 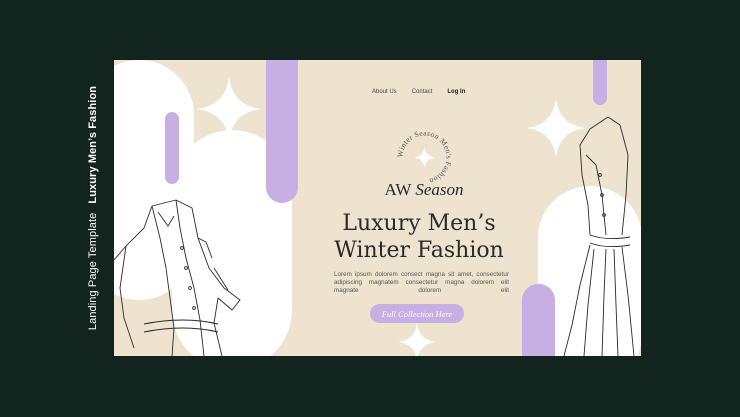 I want to click on title-line-2: Winter Fashion, so click(x=419, y=250).